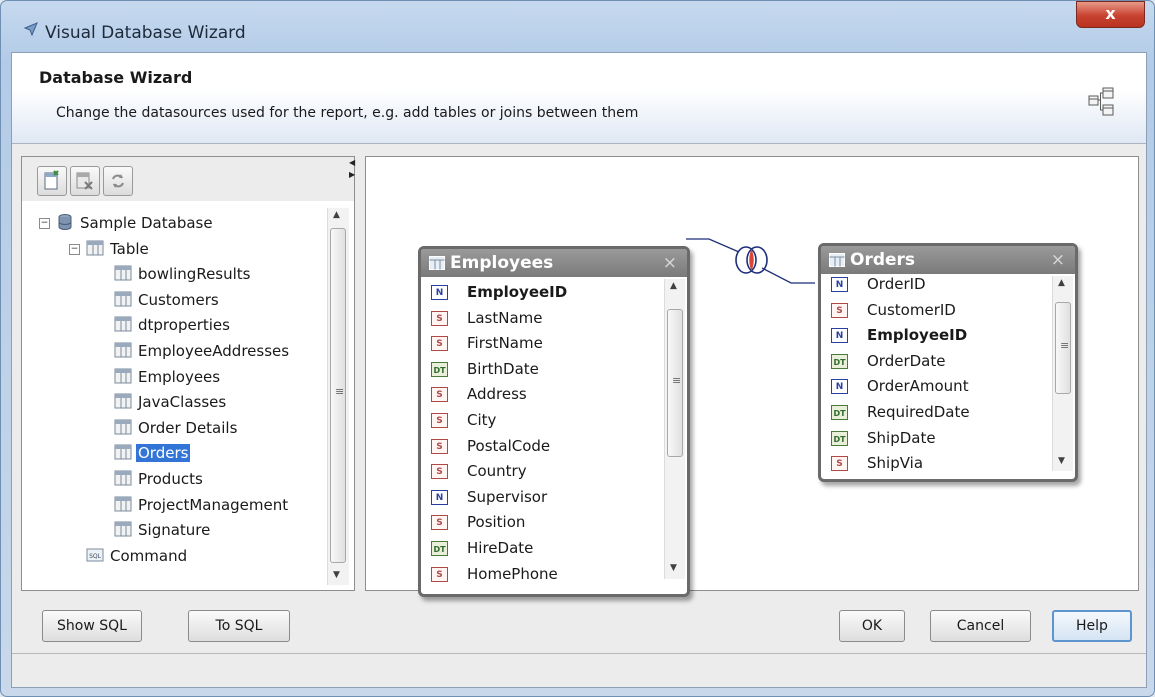 The image size is (1155, 697). Describe the element at coordinates (980, 626) in the screenshot. I see `cancel-button: Cancel` at that location.